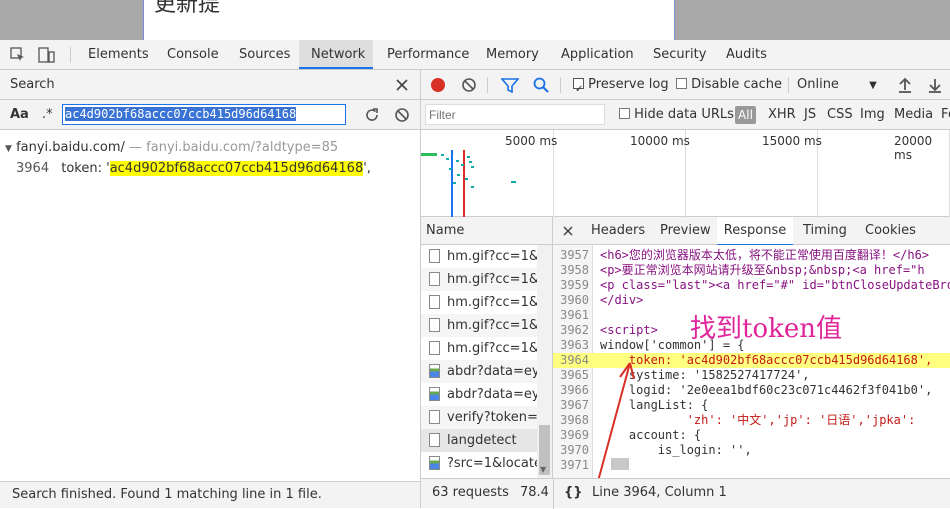 Image resolution: width=950 pixels, height=509 pixels. I want to click on filter-input, so click(515, 114).